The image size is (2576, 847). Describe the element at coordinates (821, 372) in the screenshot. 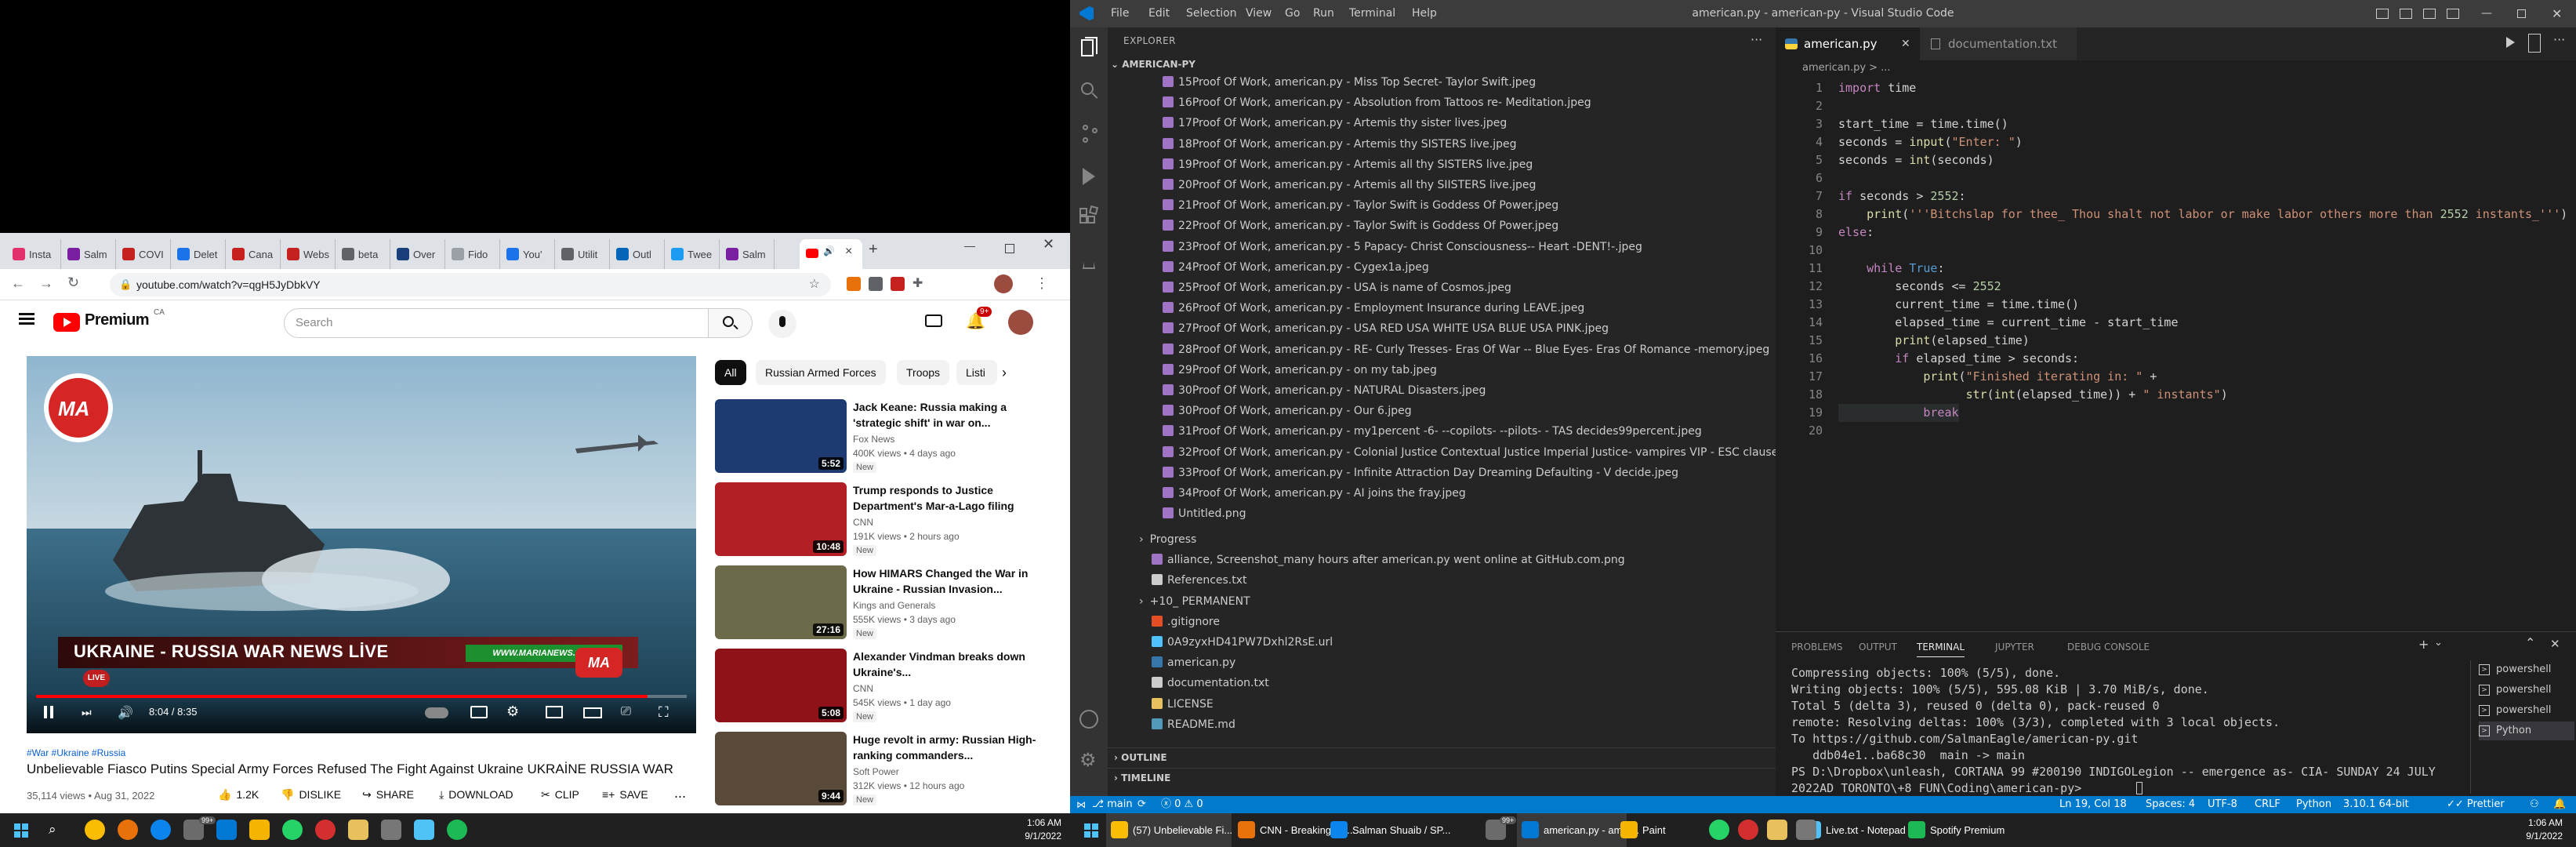

I see `chip-russian-armed-forces: Russian Armed Forces` at that location.